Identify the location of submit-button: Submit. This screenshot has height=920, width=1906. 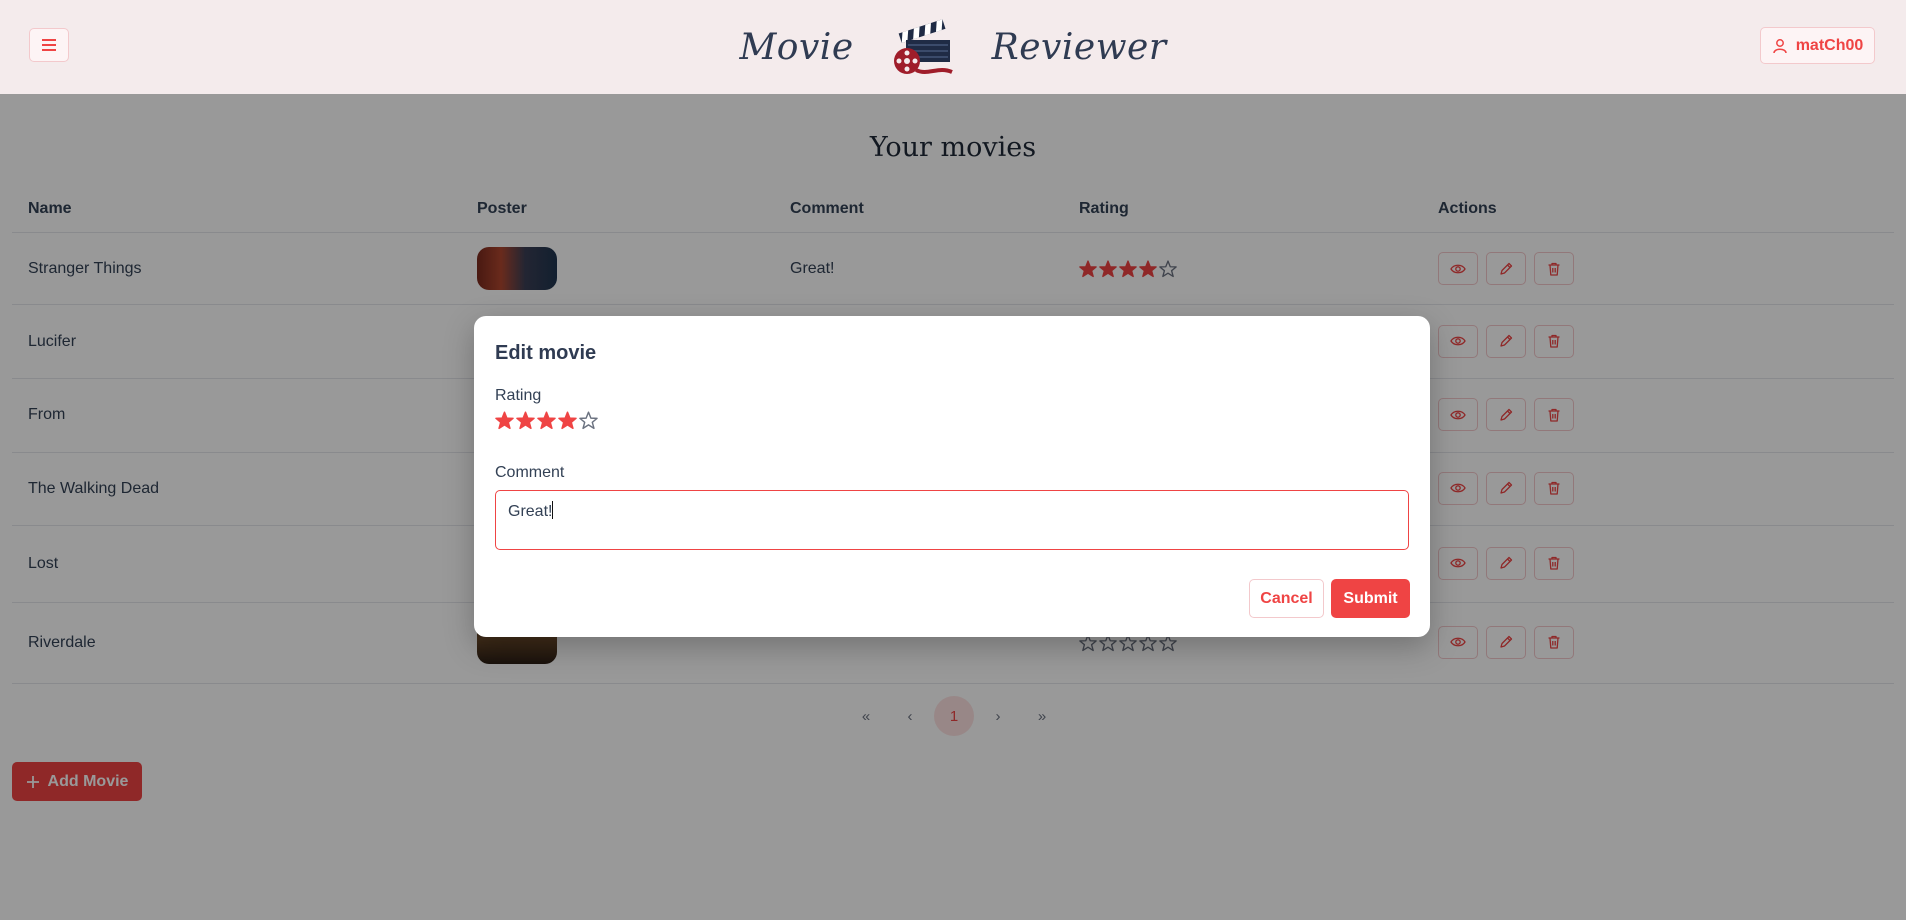
(1370, 598).